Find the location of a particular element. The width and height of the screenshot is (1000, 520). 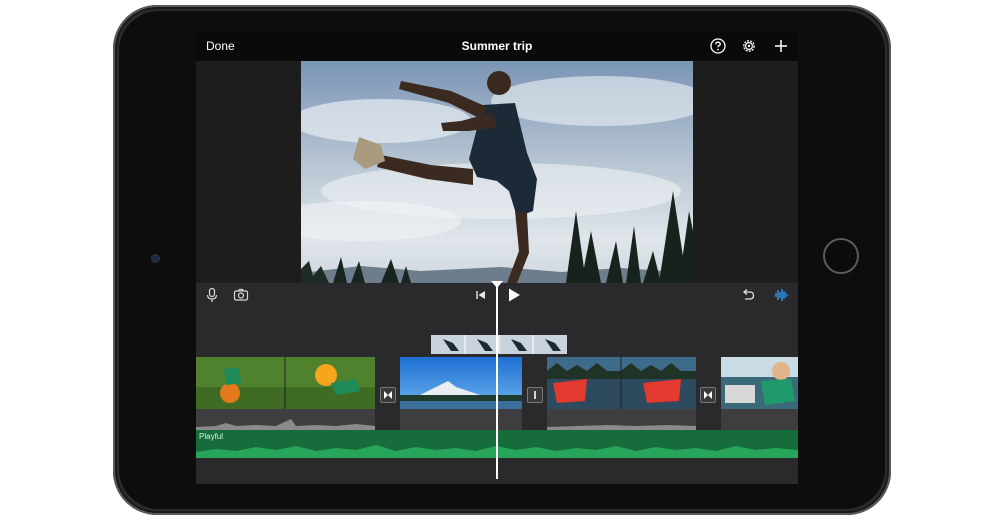

cutaway-clip is located at coordinates (499, 344).